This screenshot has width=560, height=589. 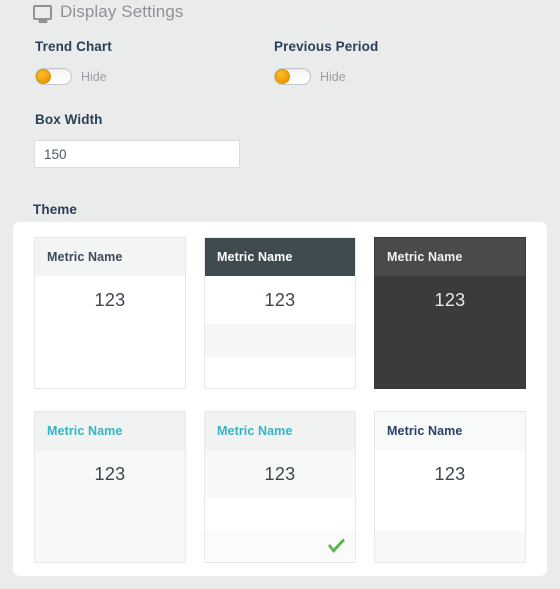 What do you see at coordinates (336, 545) in the screenshot?
I see `selected-check-icon` at bounding box center [336, 545].